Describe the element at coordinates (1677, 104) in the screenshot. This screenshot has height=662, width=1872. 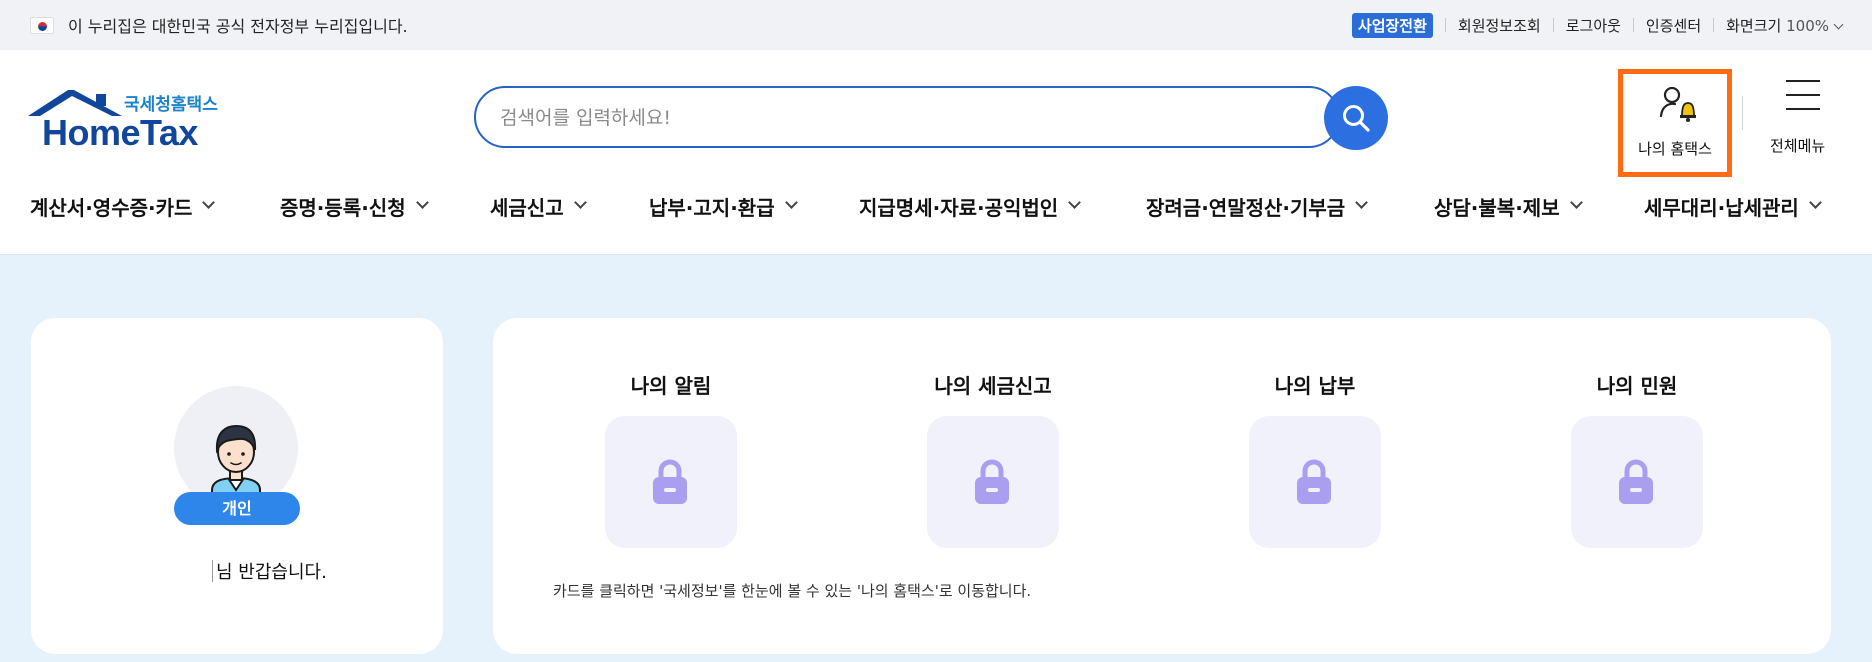
I see `user-bell-icon` at that location.